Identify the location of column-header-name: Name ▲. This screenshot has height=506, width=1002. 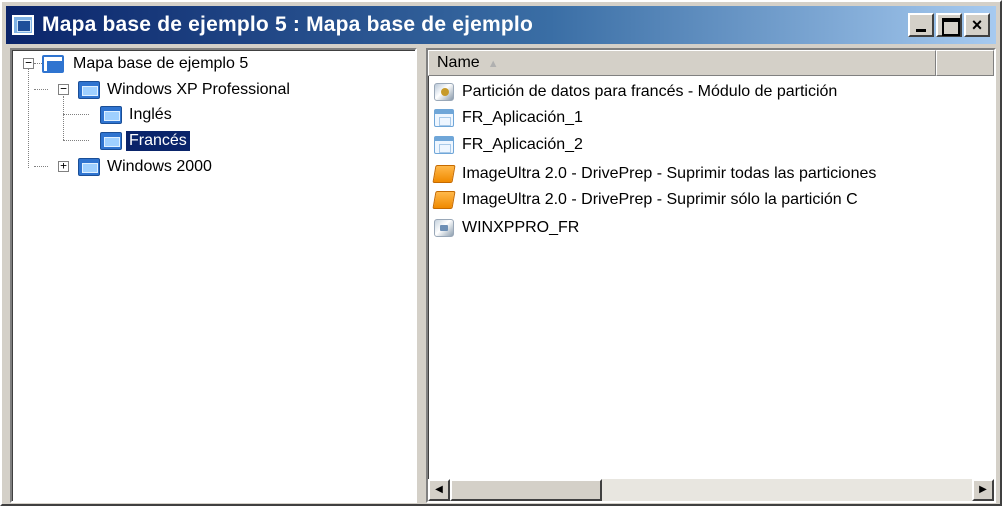
(682, 63).